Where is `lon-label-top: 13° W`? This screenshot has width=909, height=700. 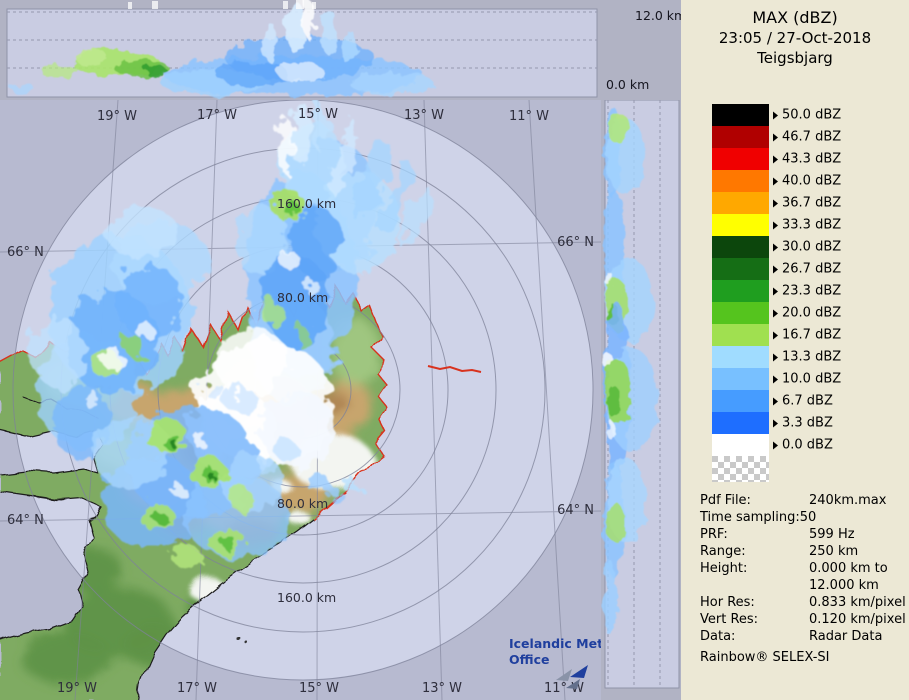 lon-label-top: 13° W is located at coordinates (424, 115).